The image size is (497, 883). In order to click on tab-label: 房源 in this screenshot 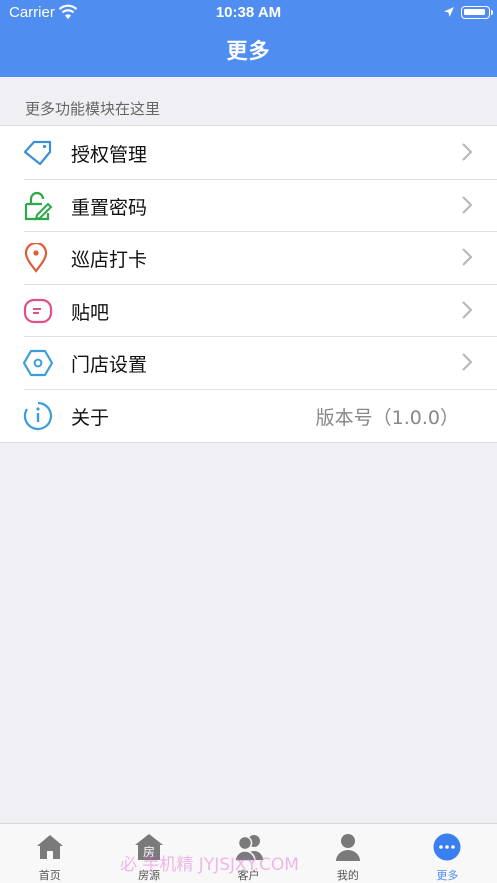, I will do `click(149, 875)`.